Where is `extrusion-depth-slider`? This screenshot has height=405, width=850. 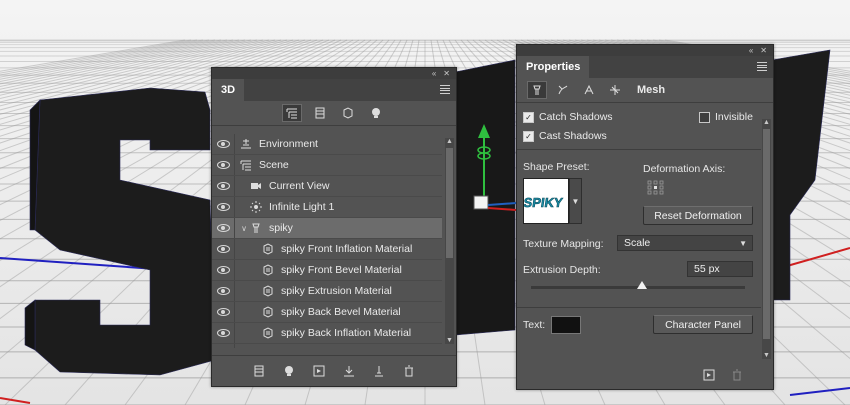 extrusion-depth-slider is located at coordinates (638, 285).